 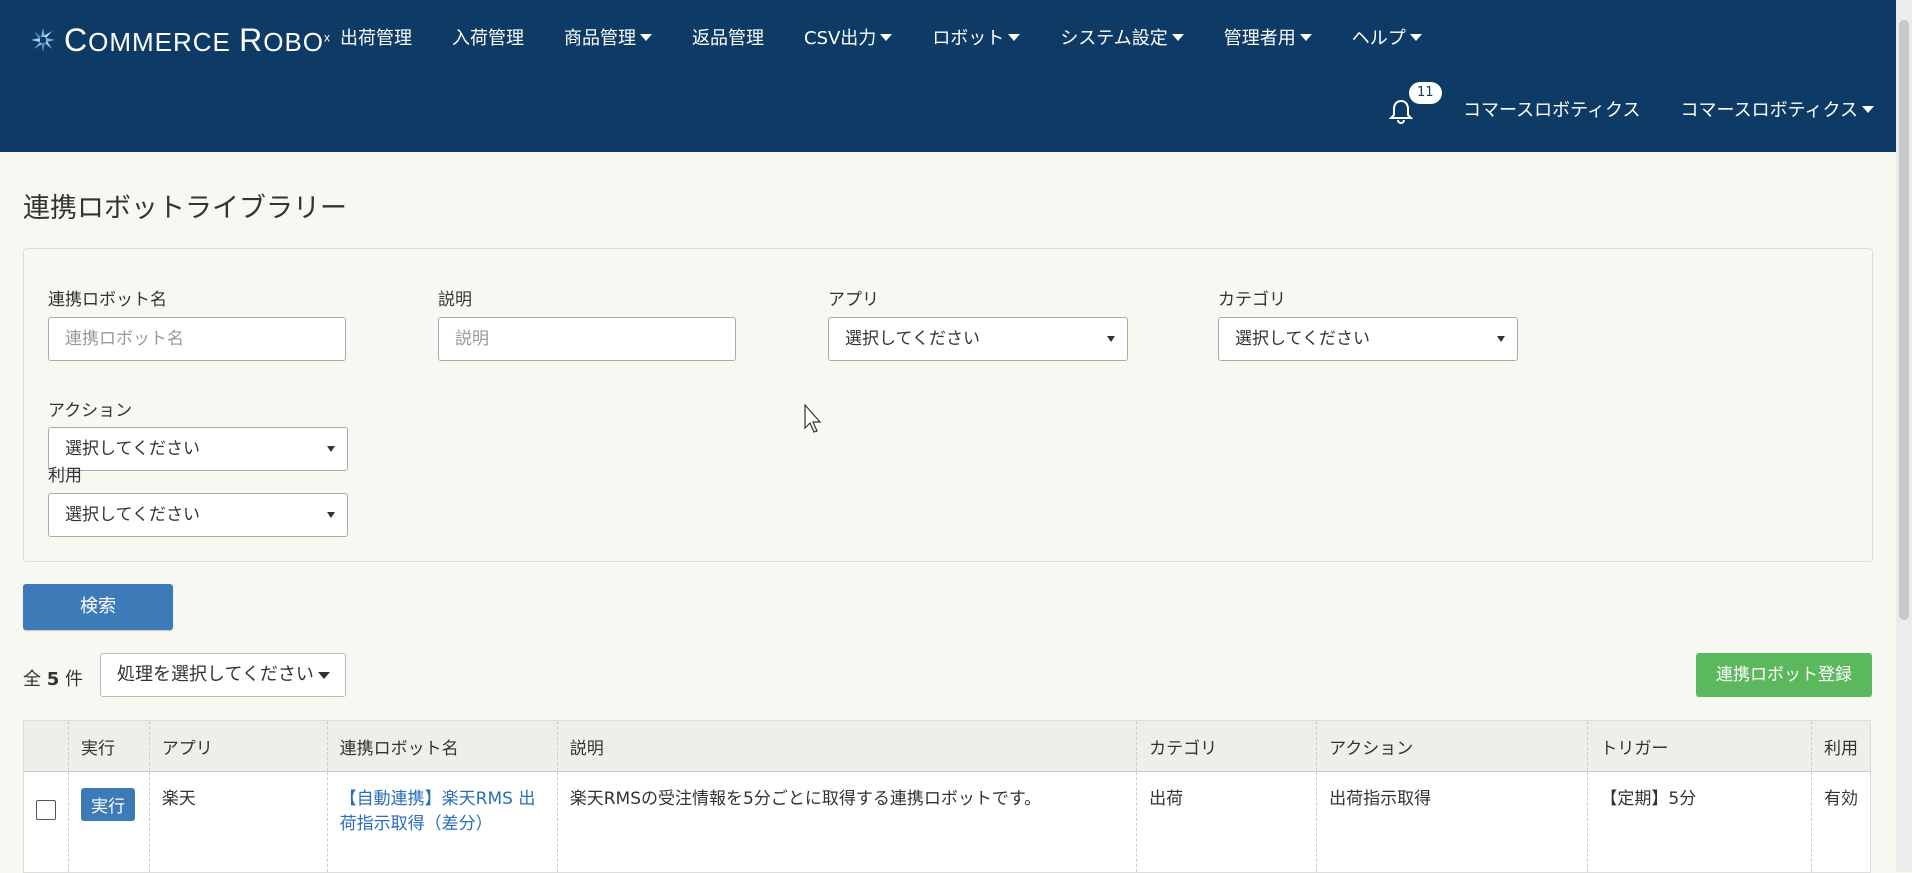 What do you see at coordinates (1841, 746) in the screenshot?
I see `col-usage: 利用` at bounding box center [1841, 746].